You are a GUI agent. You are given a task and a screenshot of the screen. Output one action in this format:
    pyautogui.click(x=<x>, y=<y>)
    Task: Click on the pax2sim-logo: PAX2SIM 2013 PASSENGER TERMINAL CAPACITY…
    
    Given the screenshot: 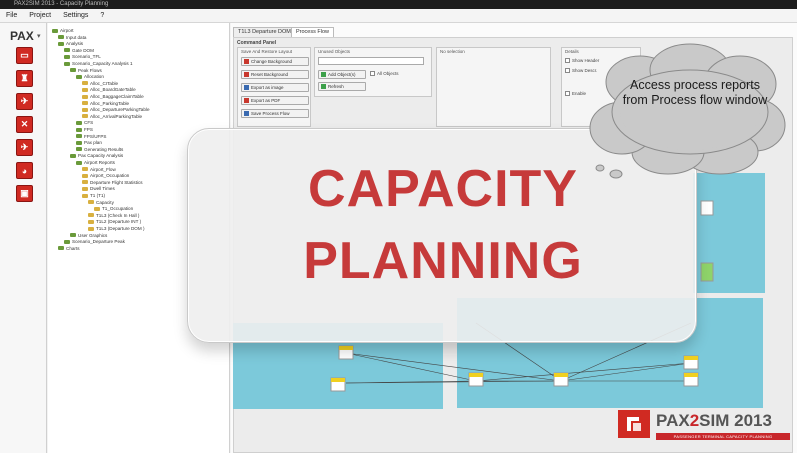 What is the action you would take?
    pyautogui.click(x=704, y=425)
    